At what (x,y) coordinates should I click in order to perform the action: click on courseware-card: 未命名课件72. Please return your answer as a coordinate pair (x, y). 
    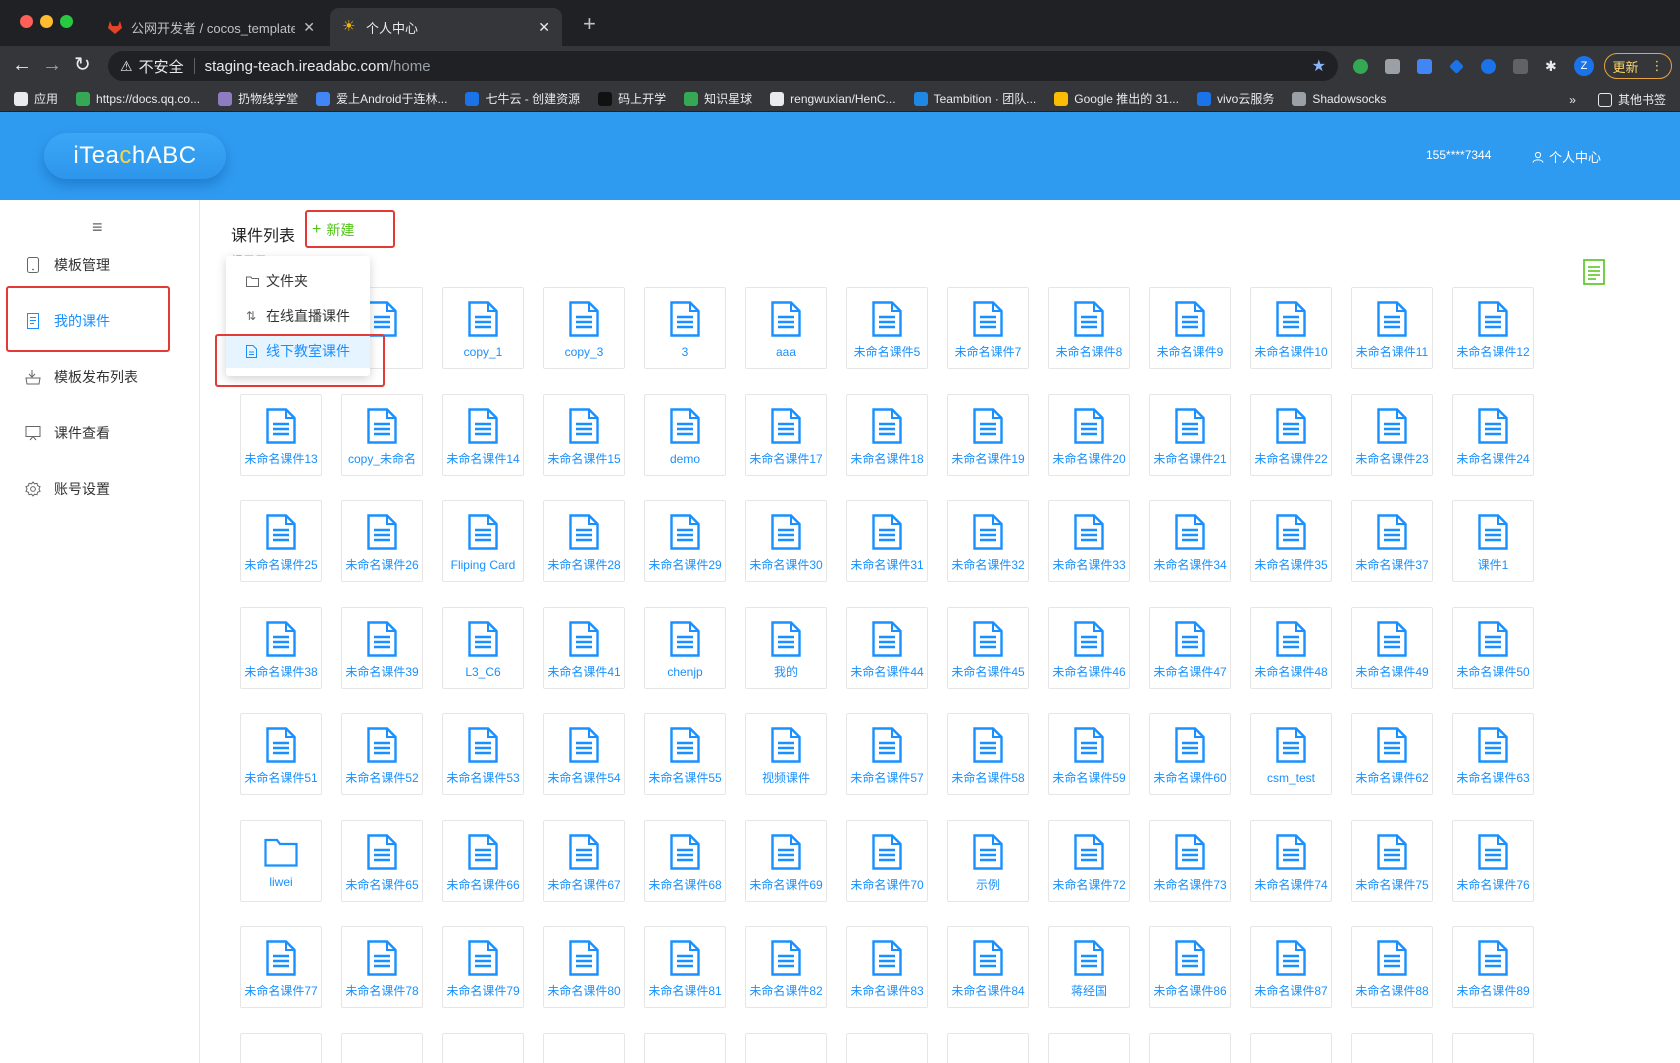
    Looking at the image, I should click on (1089, 861).